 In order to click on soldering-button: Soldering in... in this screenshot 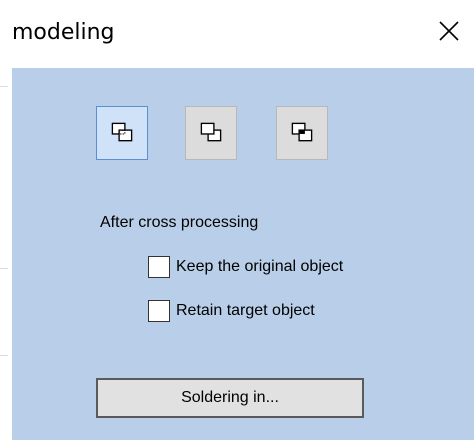, I will do `click(230, 398)`.